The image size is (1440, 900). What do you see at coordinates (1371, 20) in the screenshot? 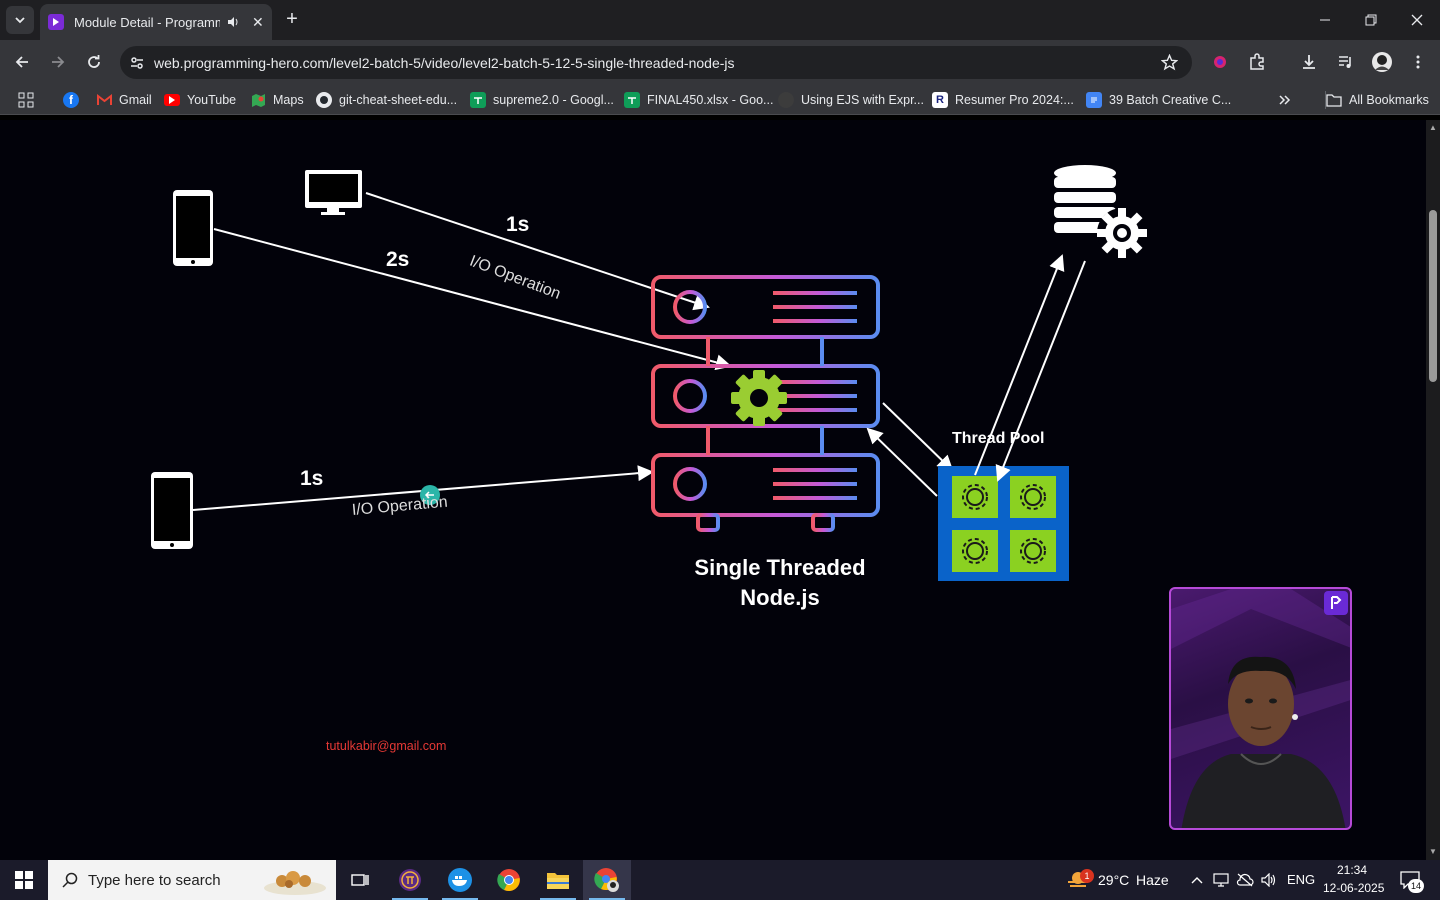
I see `restore-button` at bounding box center [1371, 20].